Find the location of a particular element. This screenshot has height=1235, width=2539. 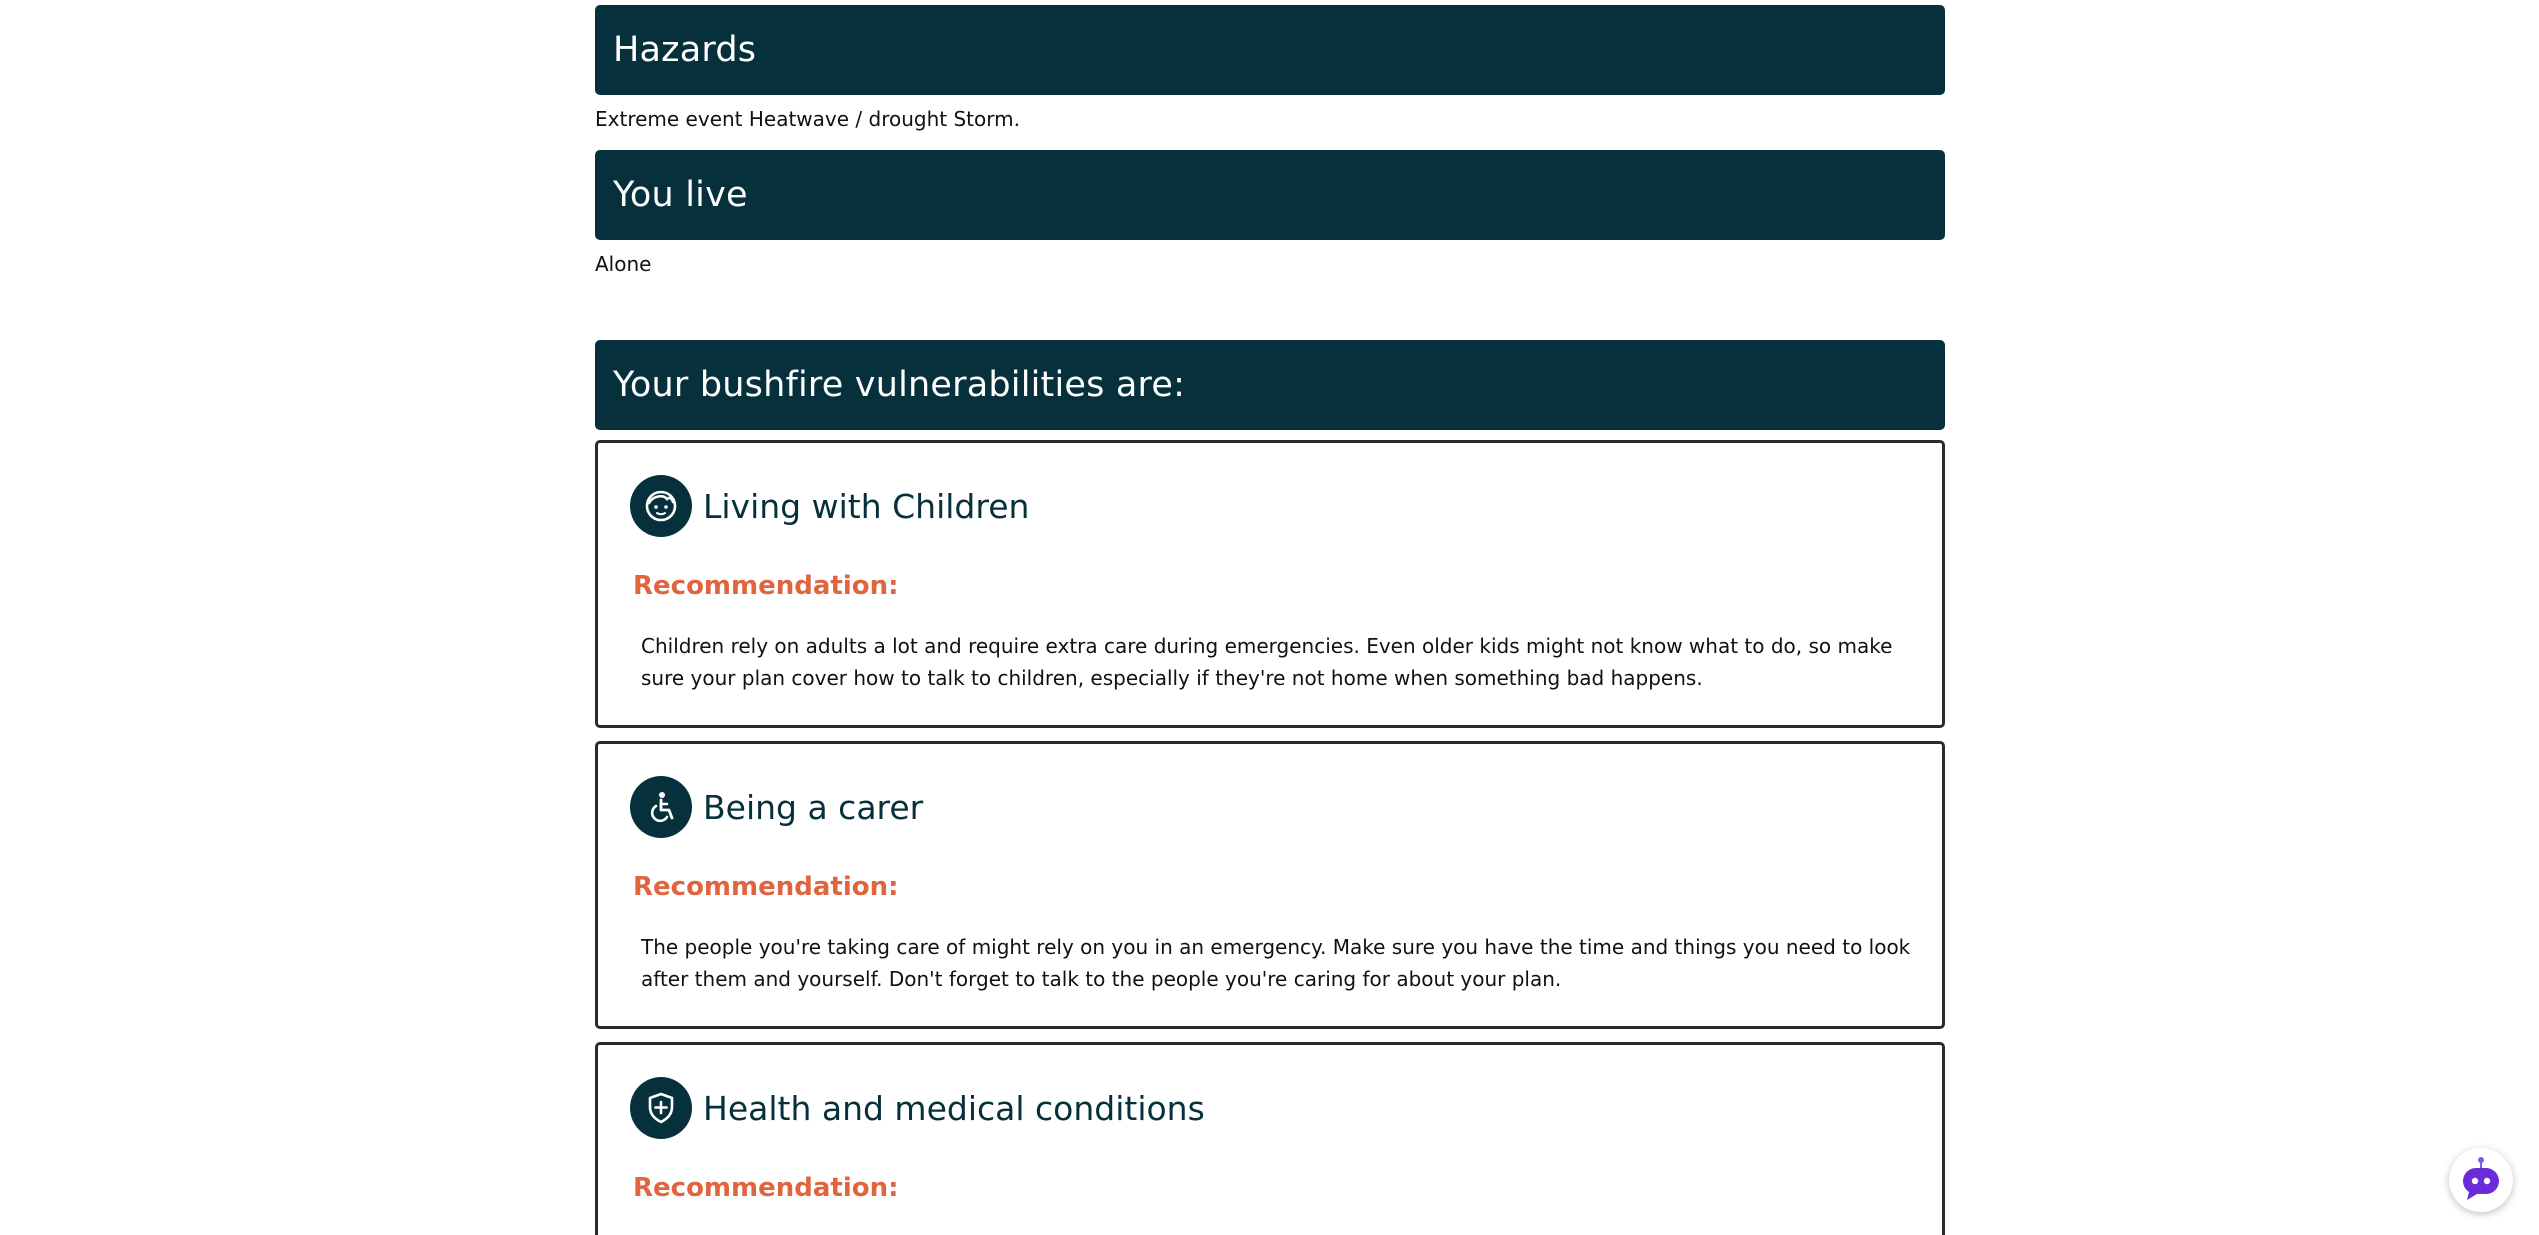

you-live-heading: You live is located at coordinates (1270, 195).